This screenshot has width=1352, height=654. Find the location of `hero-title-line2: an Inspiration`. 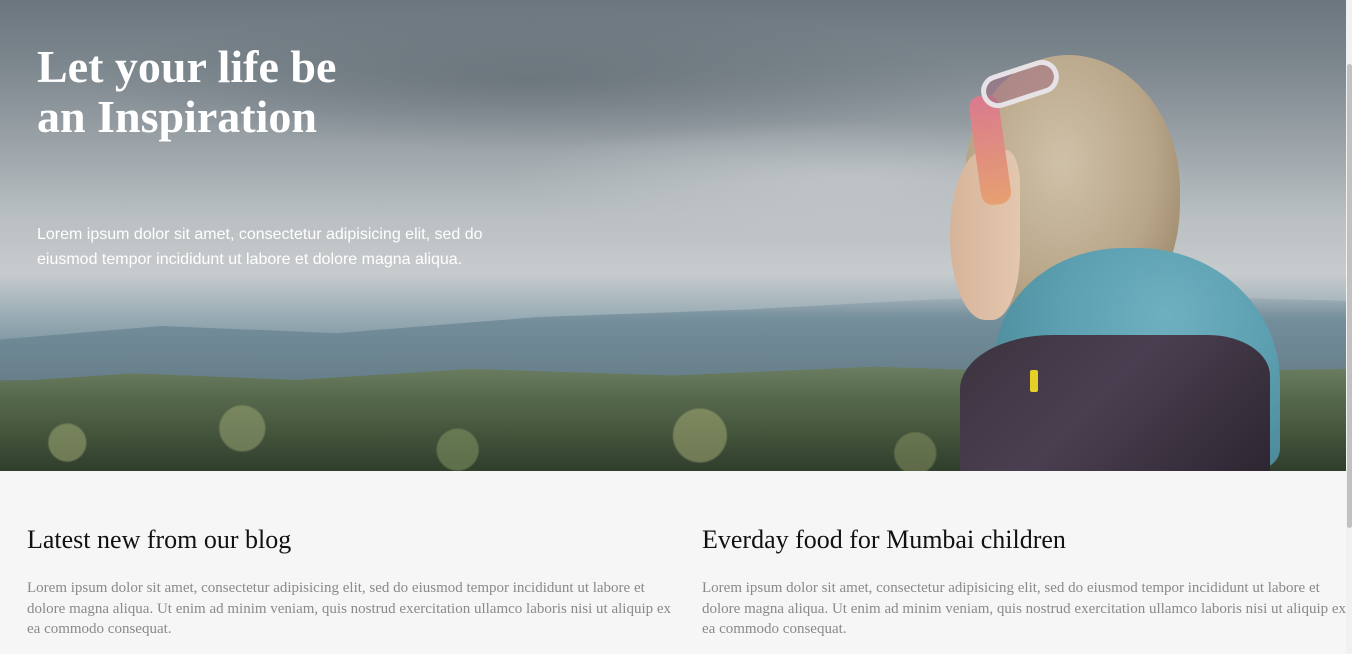

hero-title-line2: an Inspiration is located at coordinates (177, 116).